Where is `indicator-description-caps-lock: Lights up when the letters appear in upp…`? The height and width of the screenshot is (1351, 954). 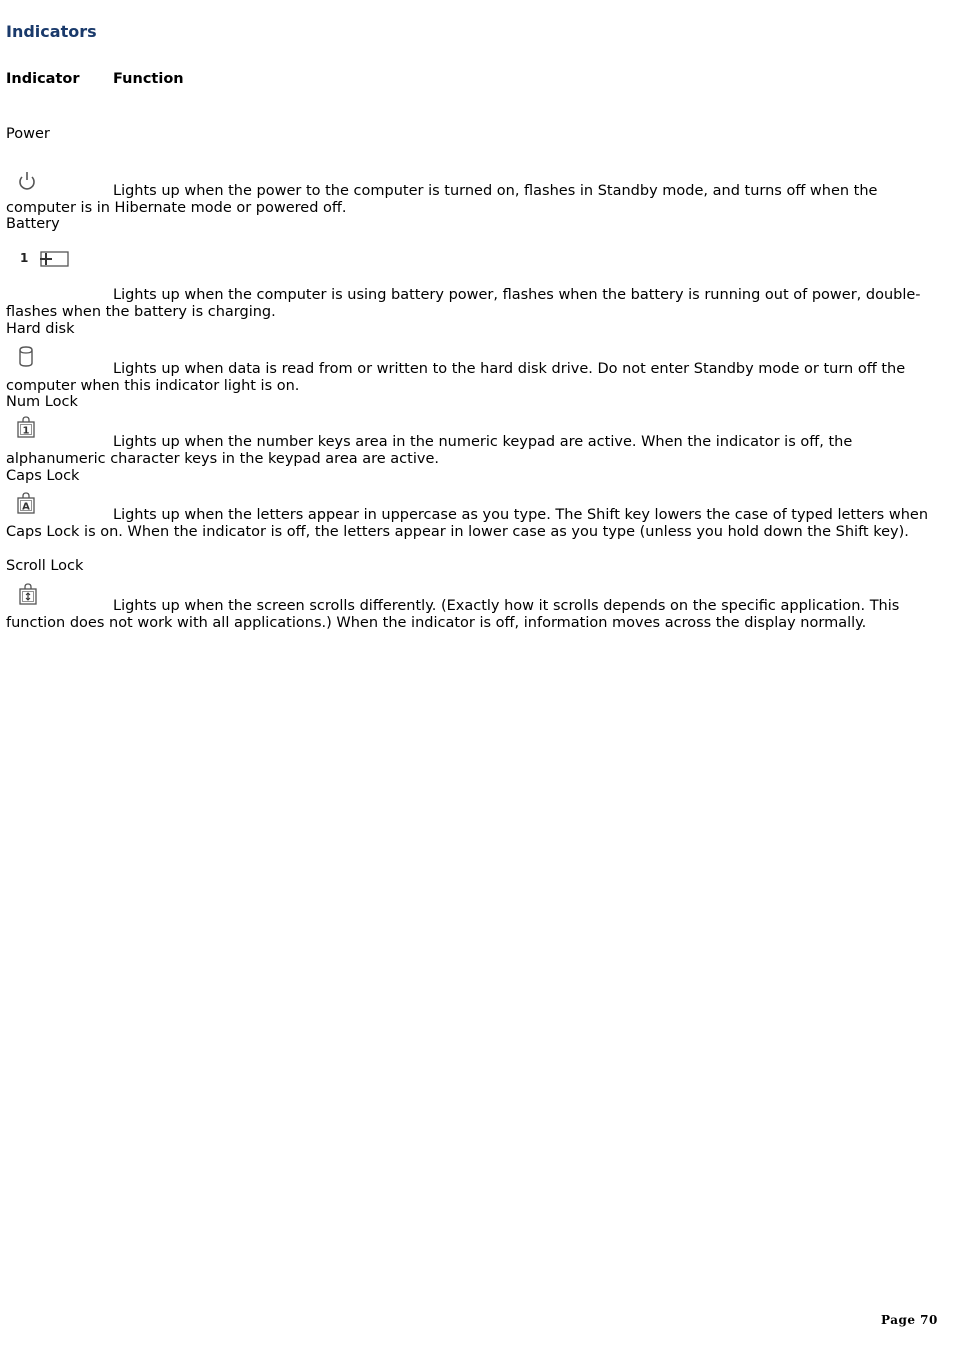 indicator-description-caps-lock: Lights up when the letters appear in upp… is located at coordinates (467, 523).